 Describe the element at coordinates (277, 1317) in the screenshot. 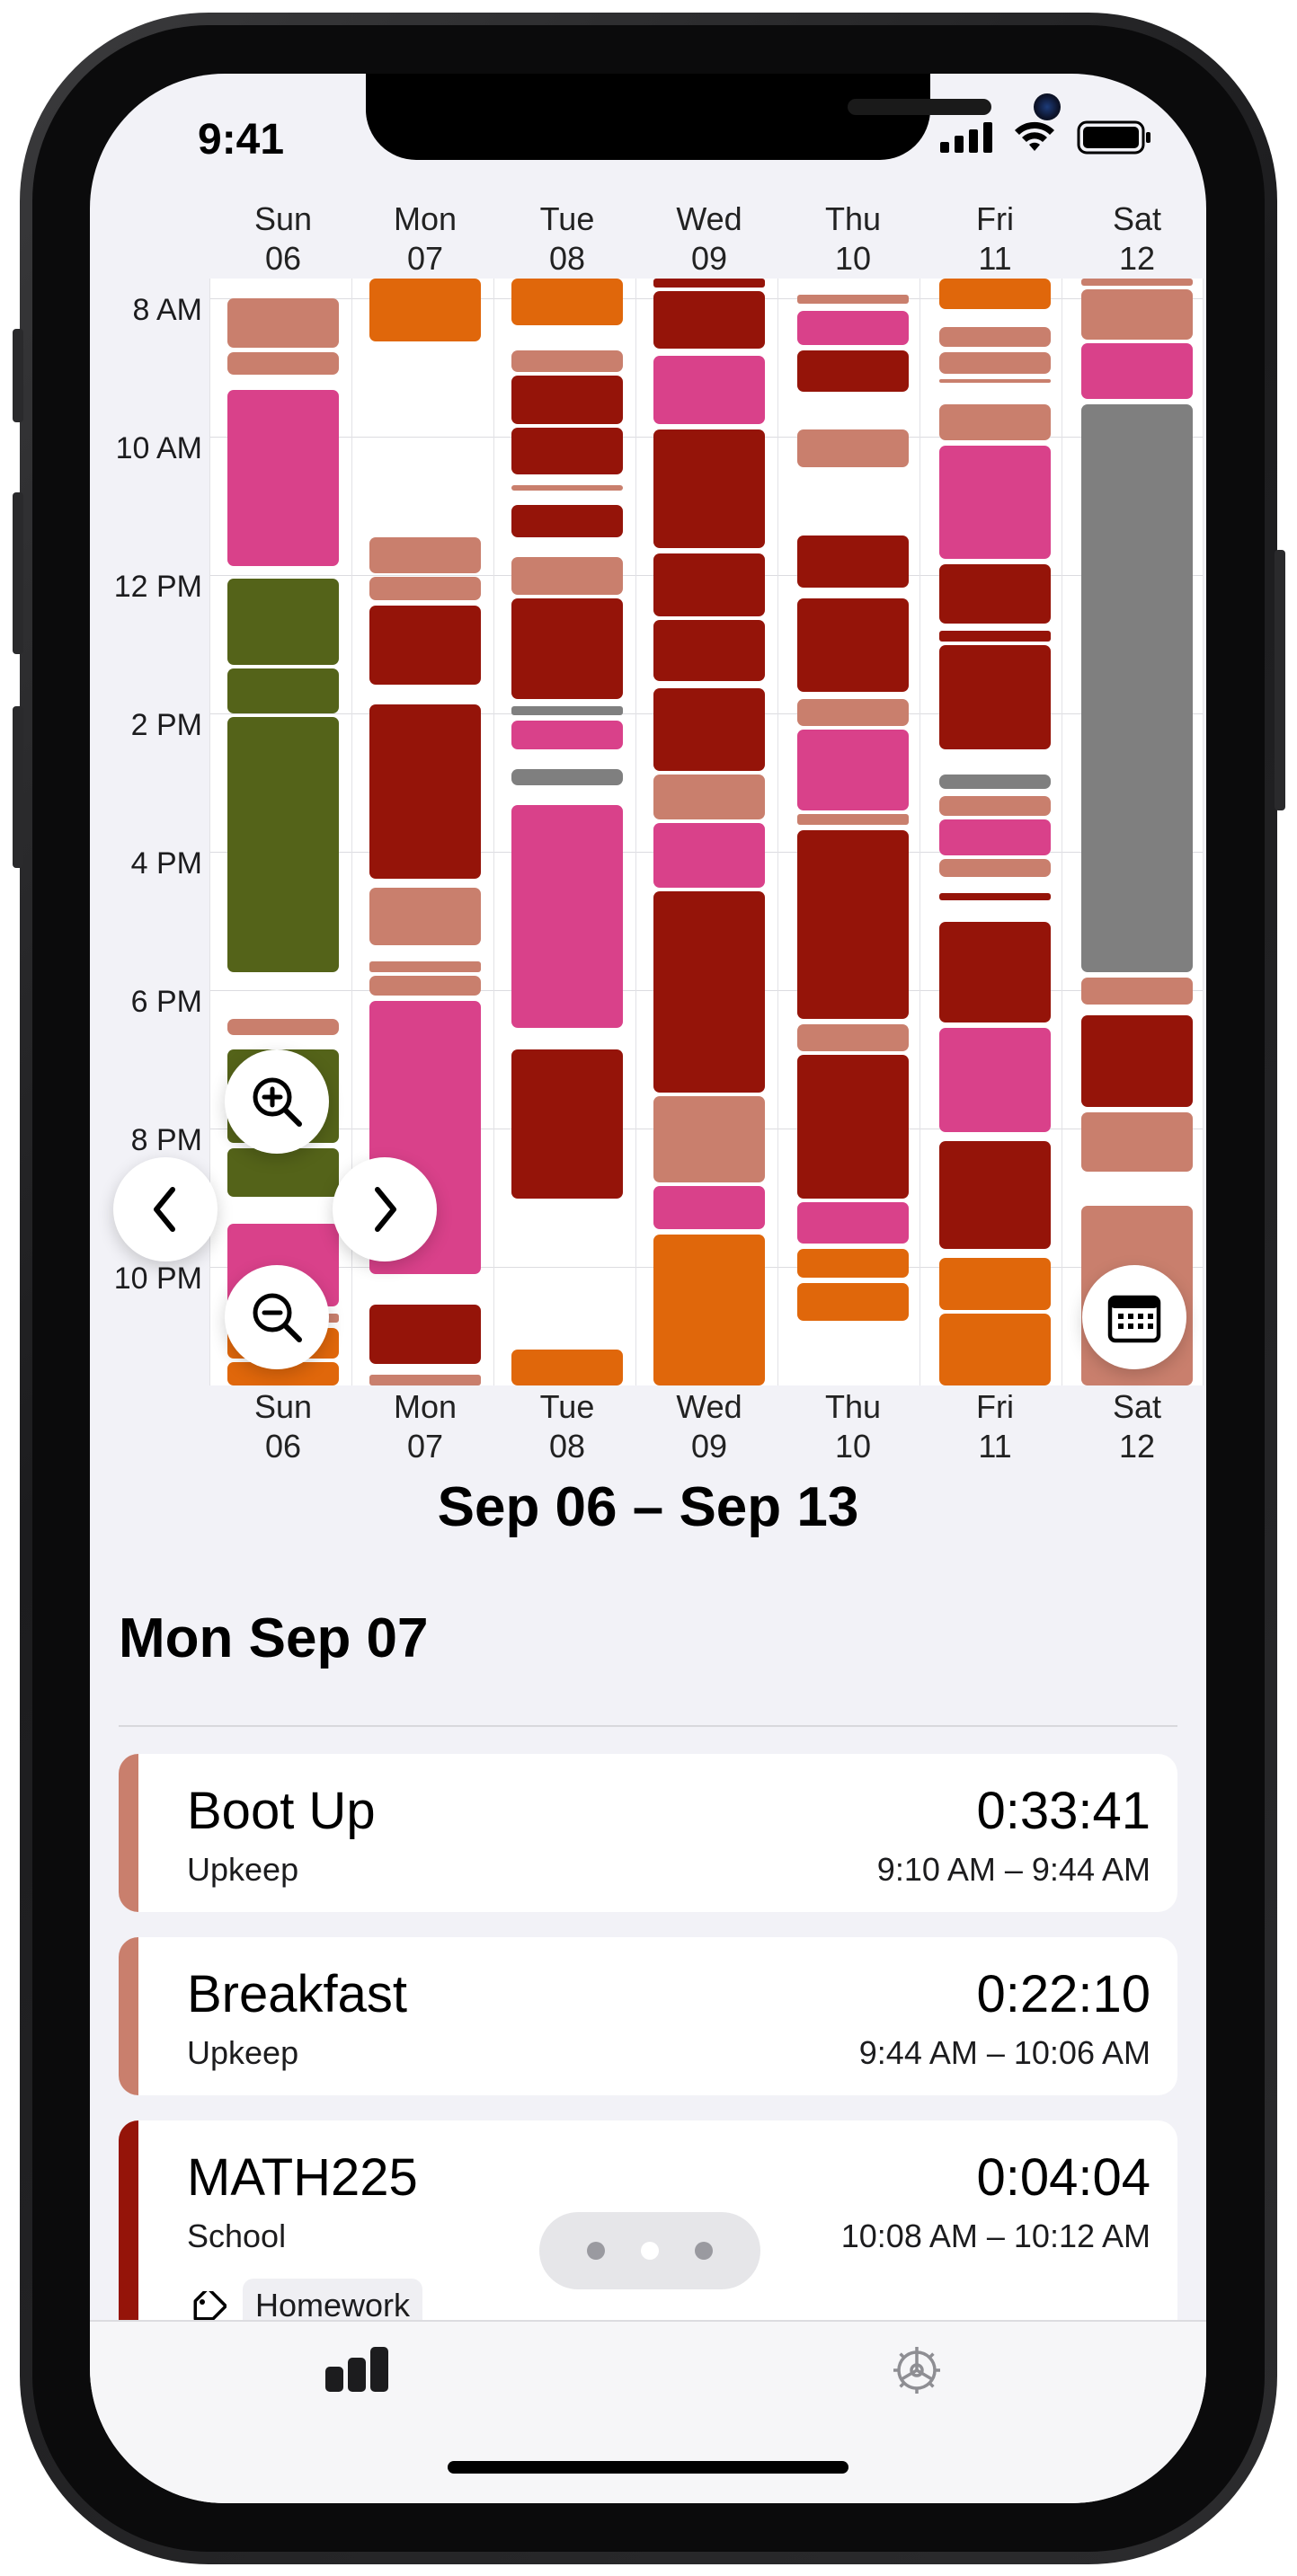

I see `zoom-out-button` at that location.